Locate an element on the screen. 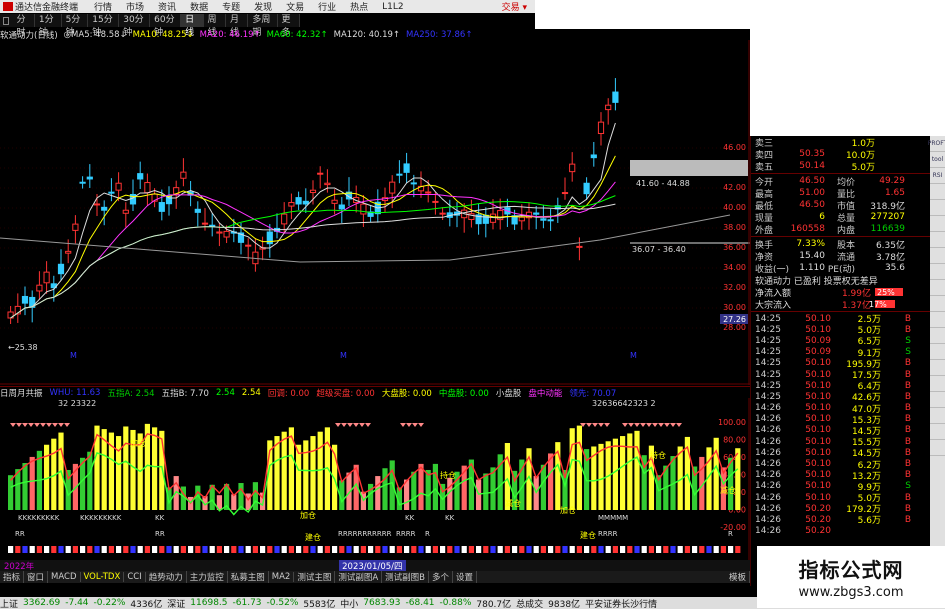 This screenshot has width=945, height=609. menu-item-l1l2: L1L2 is located at coordinates (392, 7).